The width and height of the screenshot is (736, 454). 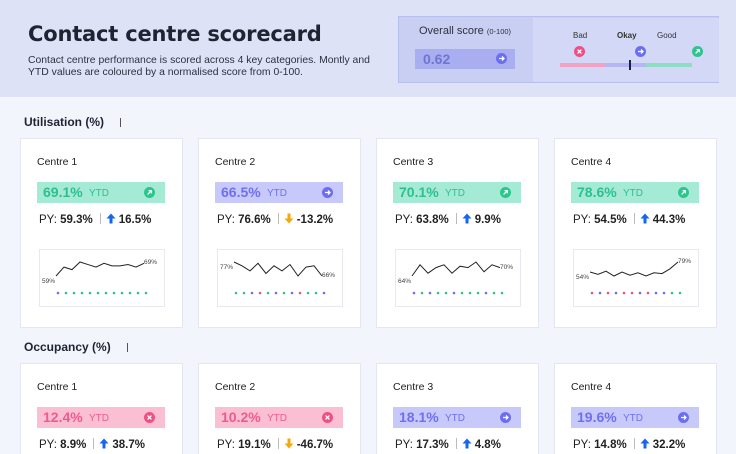 I want to click on overall-score-value-box: 0.62, so click(x=465, y=59).